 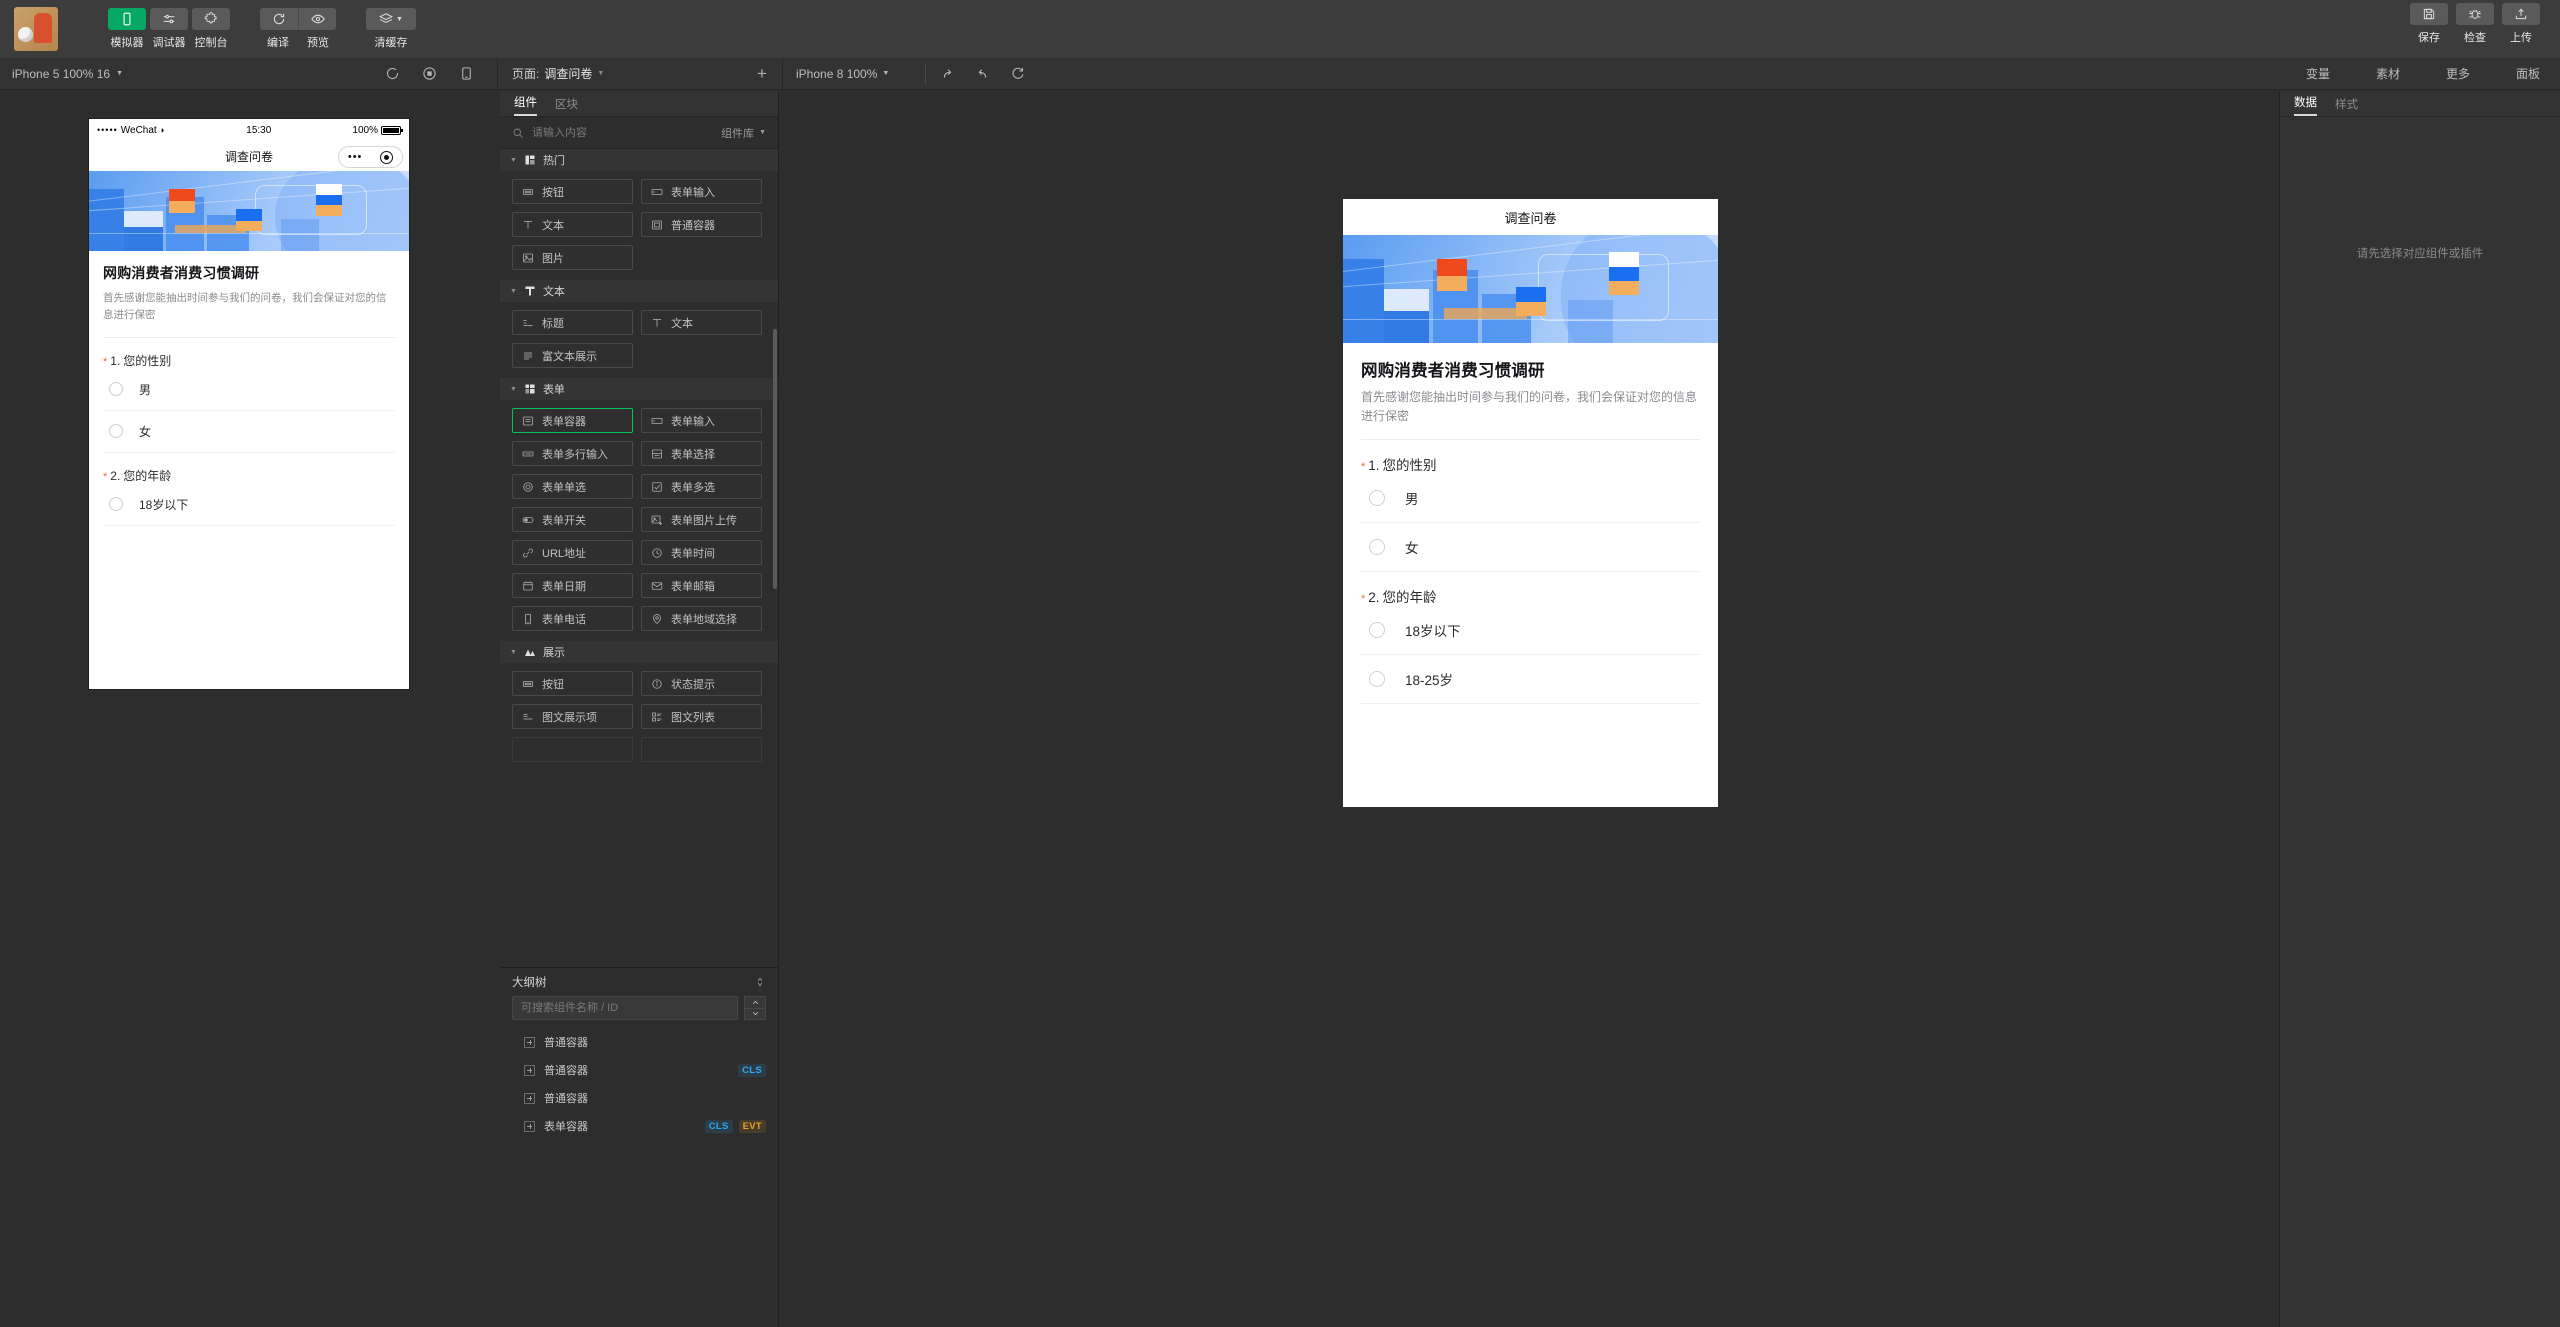 I want to click on menu-variables: 变量, so click(x=2318, y=73).